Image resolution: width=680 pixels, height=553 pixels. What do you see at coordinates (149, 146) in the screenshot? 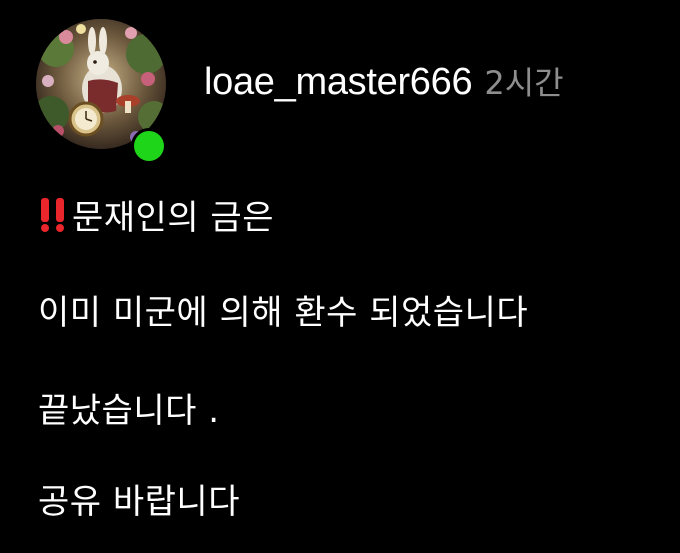
I see `online-status-dot` at bounding box center [149, 146].